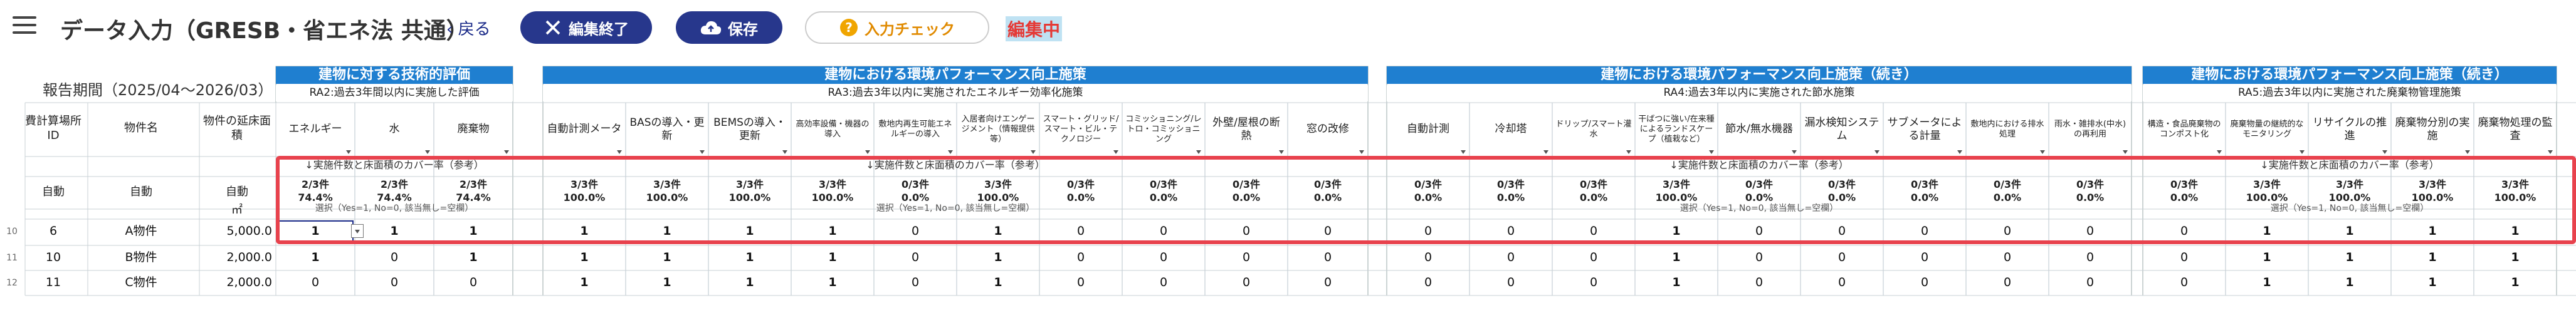 The width and height of the screenshot is (2576, 318). What do you see at coordinates (53, 257) in the screenshot?
I see `cell-id: 10` at bounding box center [53, 257].